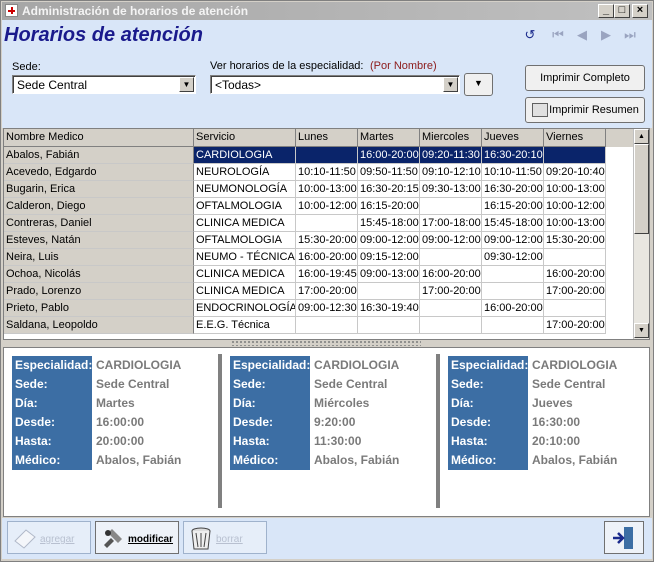  Describe the element at coordinates (513, 206) in the screenshot. I see `cell-jueves: 16:15-20:00` at that location.